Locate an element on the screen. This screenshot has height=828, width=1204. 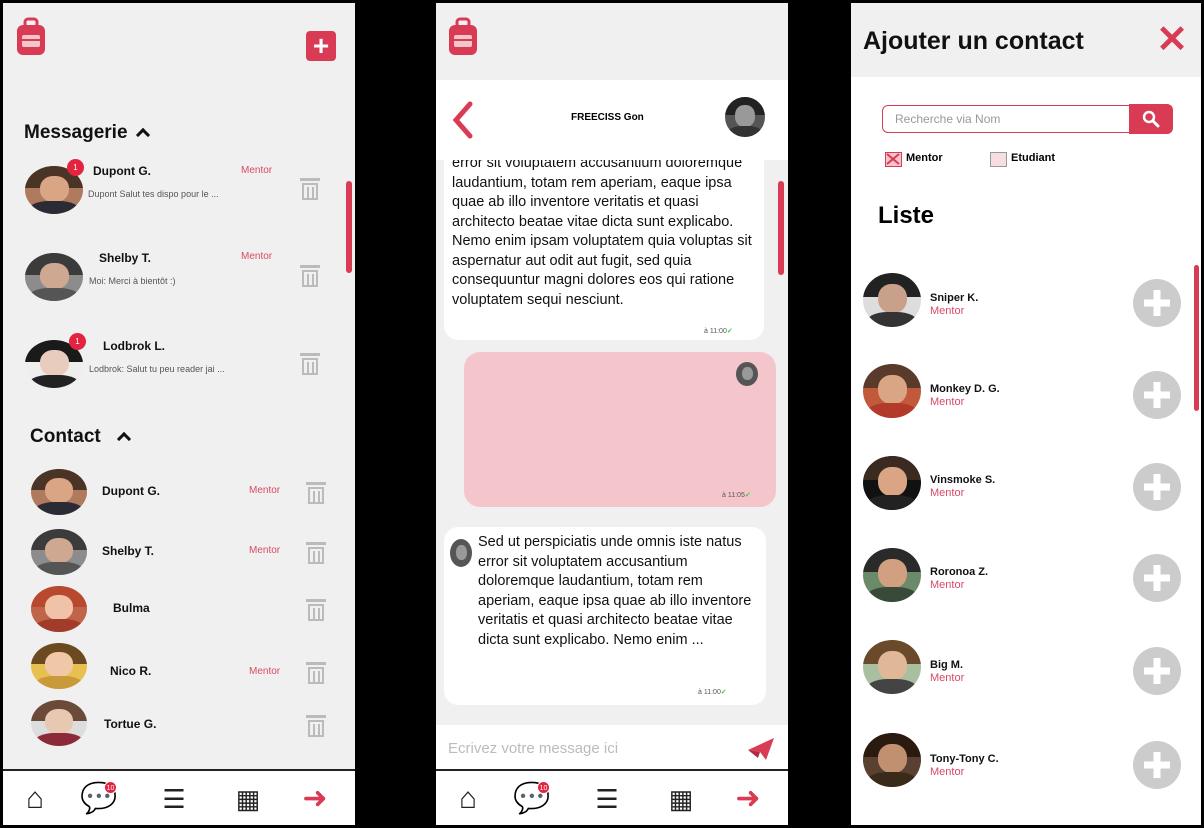
conversation-name: Shelby T. is located at coordinates (125, 258).